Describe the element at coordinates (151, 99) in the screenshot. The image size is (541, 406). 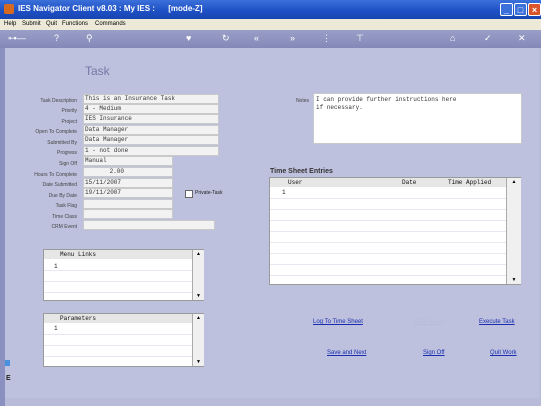
I see `task-description-field: This is an Insurance Task` at that location.